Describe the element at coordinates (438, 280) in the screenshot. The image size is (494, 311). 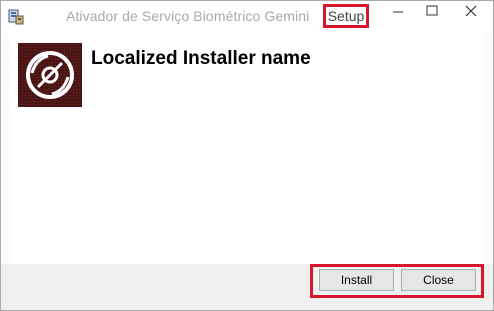
I see `close-button: Close` at that location.